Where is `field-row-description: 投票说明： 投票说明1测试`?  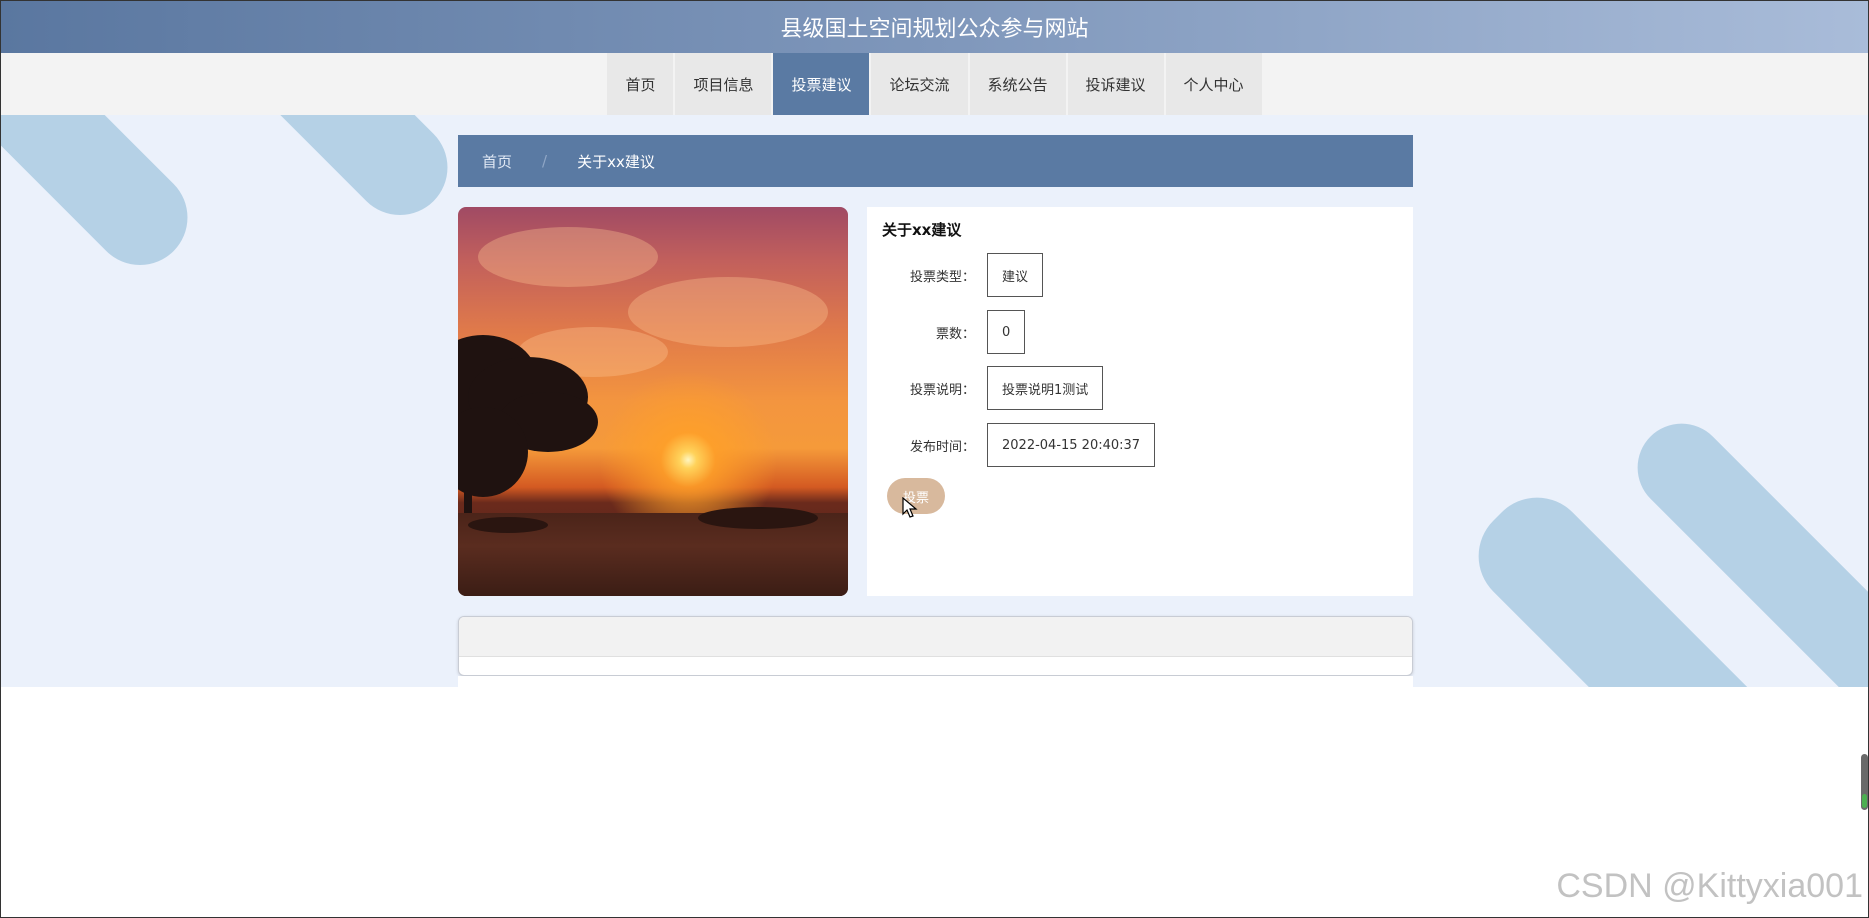 field-row-description: 投票说明： 投票说明1测试 is located at coordinates (985, 388).